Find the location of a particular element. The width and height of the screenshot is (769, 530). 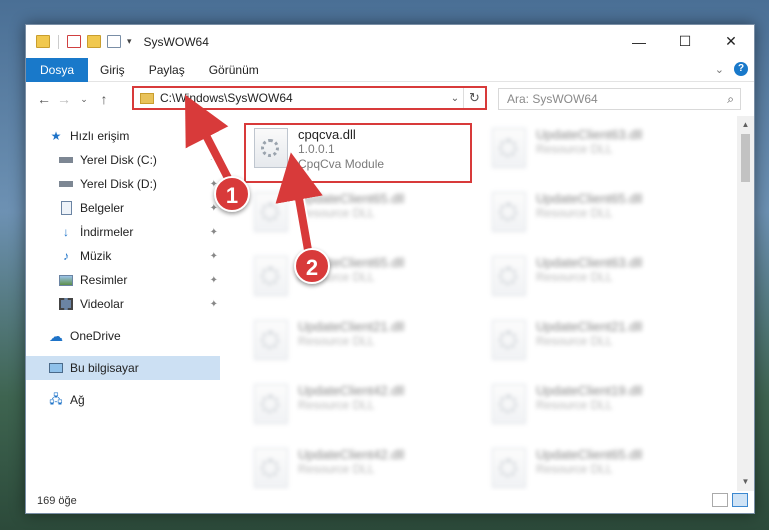

sidebar-item-documents: Belgeler ✦ is located at coordinates (123, 208).